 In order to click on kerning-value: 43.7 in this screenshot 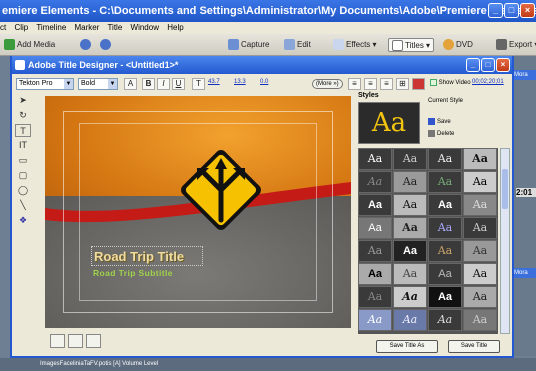, I will do `click(214, 82)`.